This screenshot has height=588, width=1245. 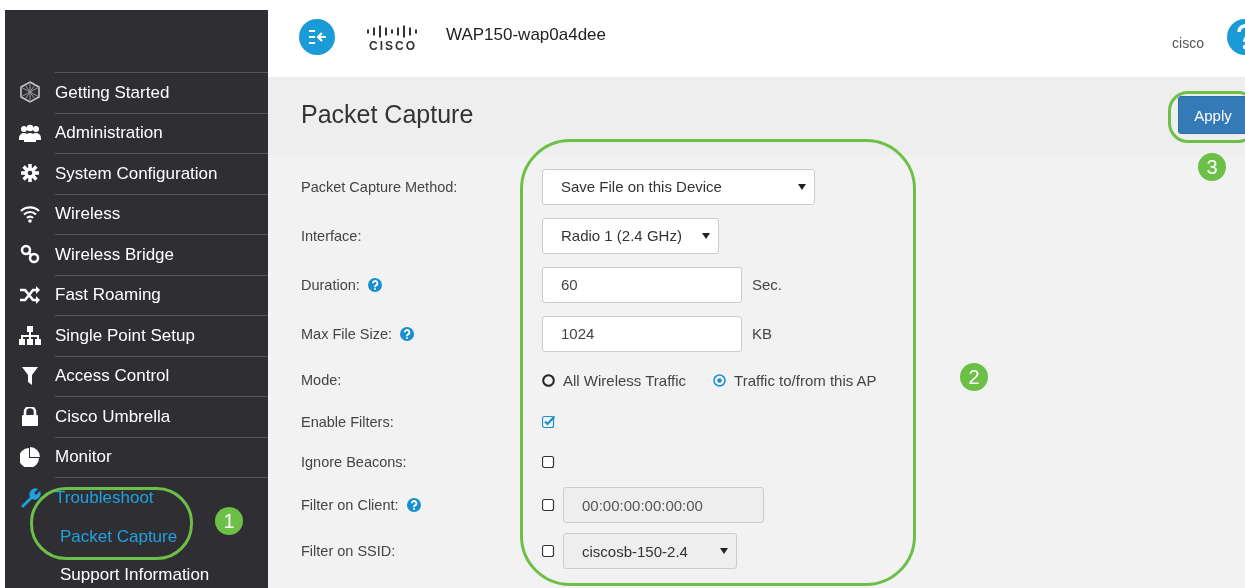 What do you see at coordinates (330, 284) in the screenshot?
I see `field-label: Duration:` at bounding box center [330, 284].